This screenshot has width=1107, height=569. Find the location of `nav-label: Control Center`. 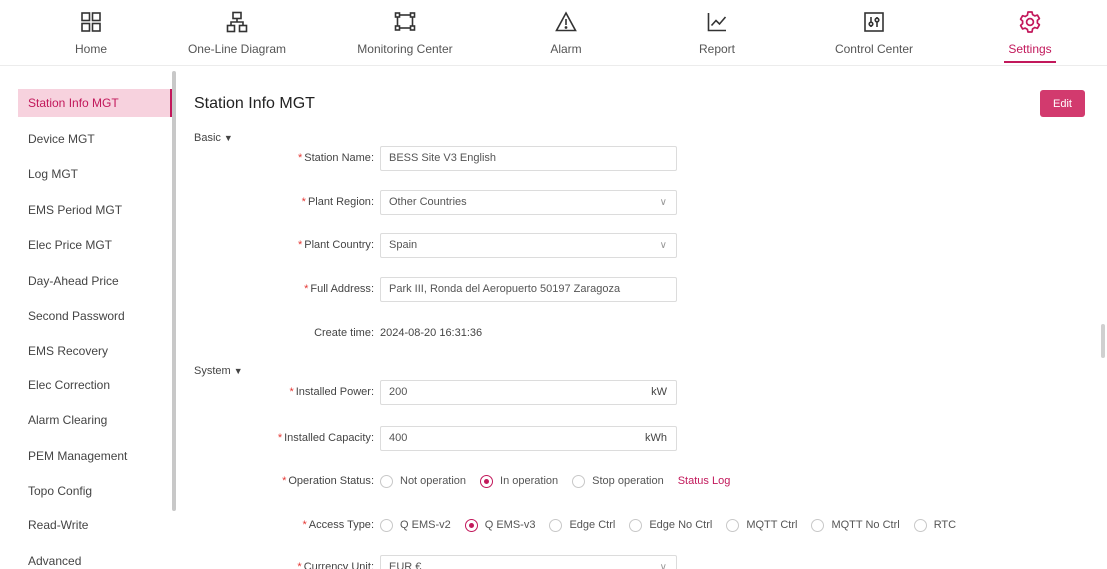

nav-label: Control Center is located at coordinates (874, 49).